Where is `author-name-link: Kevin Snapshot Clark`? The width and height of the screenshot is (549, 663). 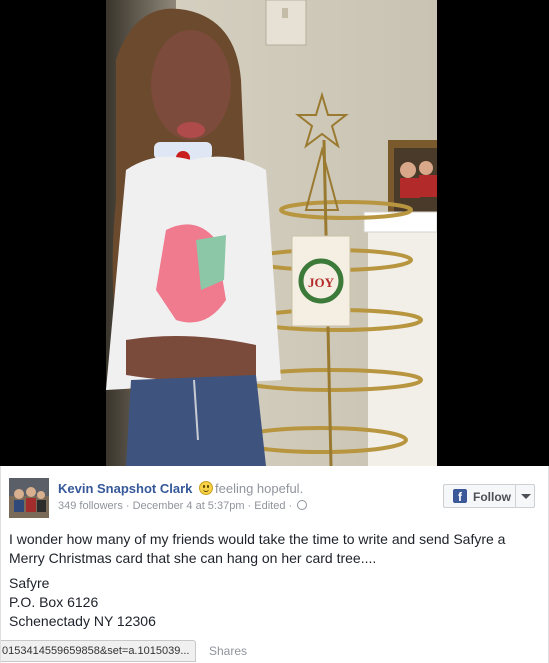
author-name-link: Kevin Snapshot Clark is located at coordinates (125, 488).